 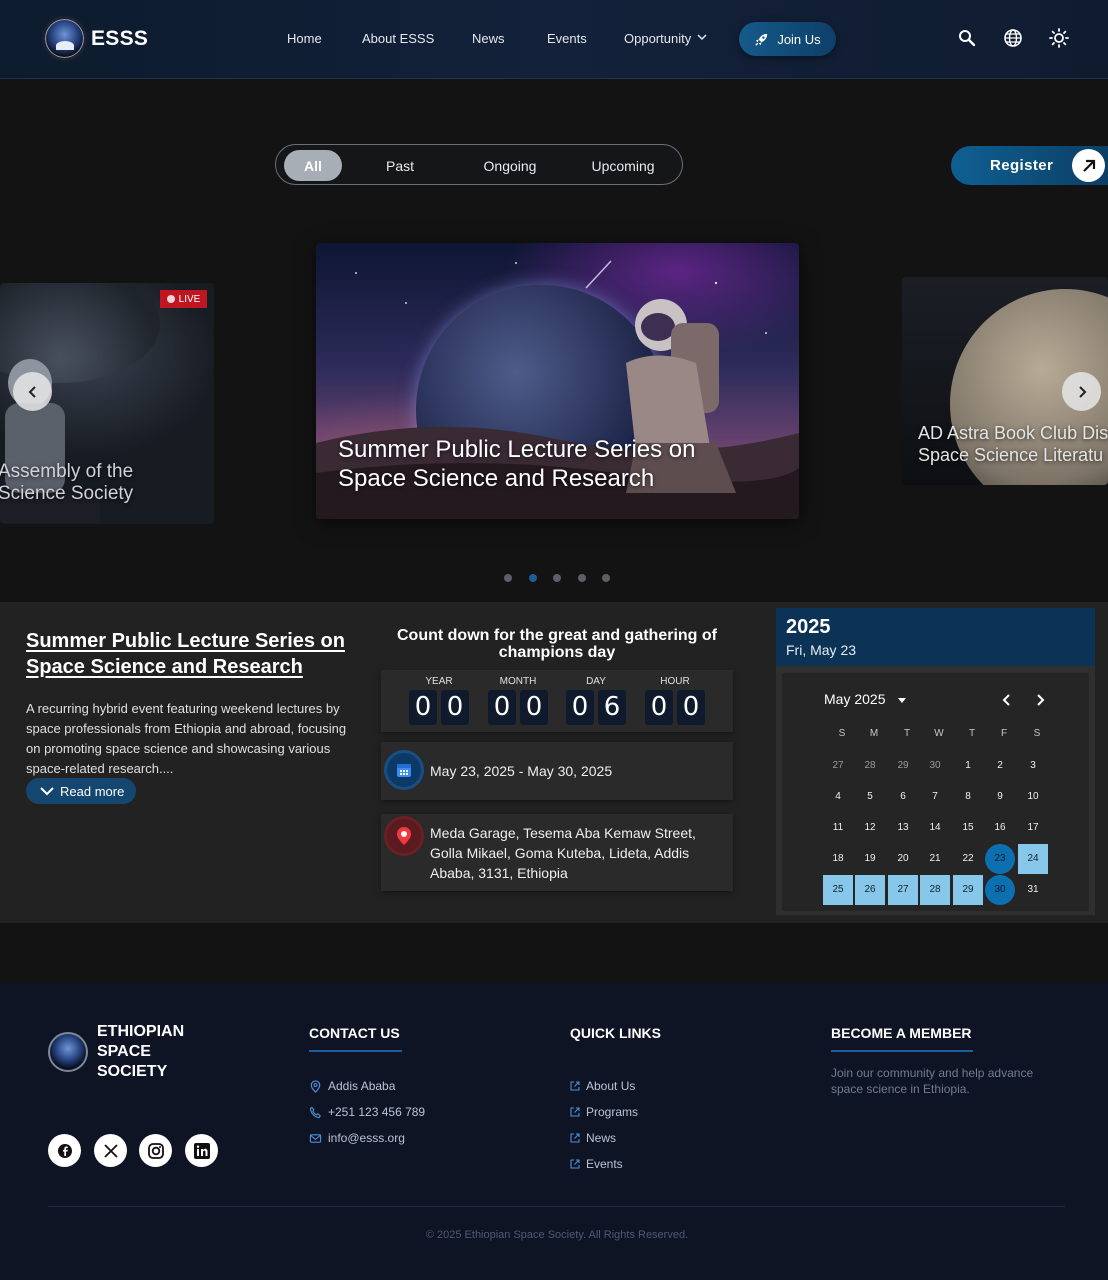 What do you see at coordinates (400, 165) in the screenshot?
I see `tab-past: Past` at bounding box center [400, 165].